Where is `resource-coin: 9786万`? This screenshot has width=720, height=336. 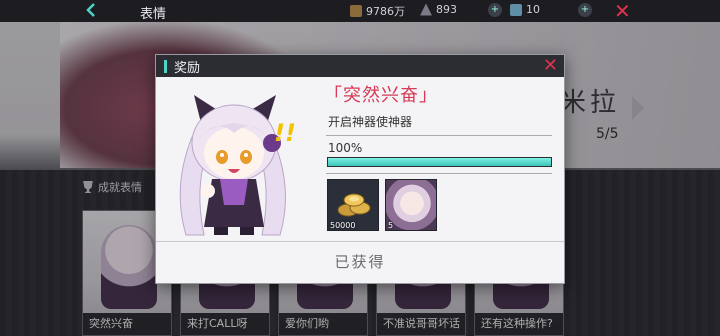
resource-coin: 9786万 is located at coordinates (377, 11).